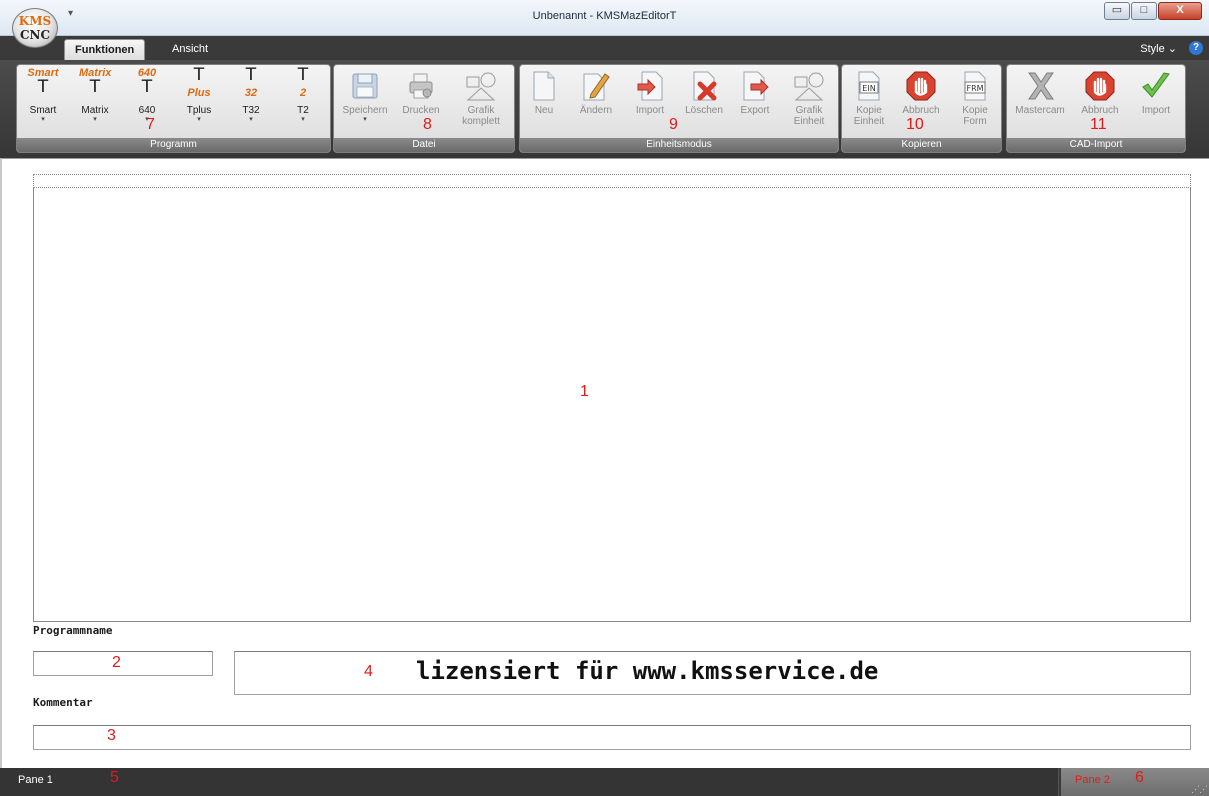 This screenshot has width=1209, height=796. Describe the element at coordinates (481, 121) in the screenshot. I see `grafik-komplett-label-2: komplett` at that location.